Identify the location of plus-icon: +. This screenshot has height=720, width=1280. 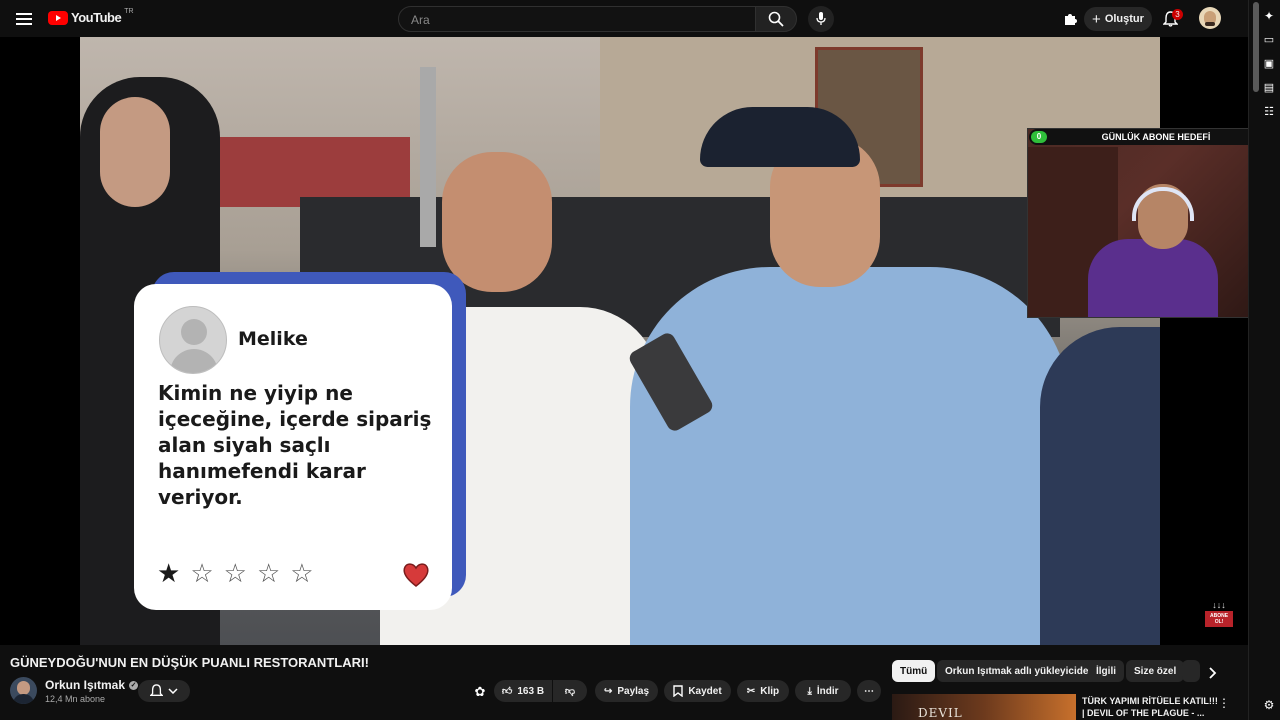
(1096, 19).